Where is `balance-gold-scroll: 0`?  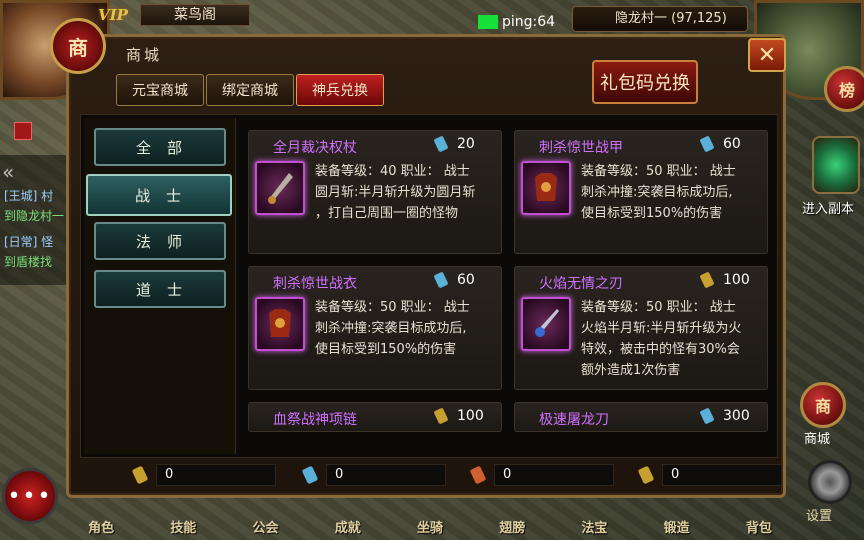 balance-gold-scroll: 0 is located at coordinates (203, 475).